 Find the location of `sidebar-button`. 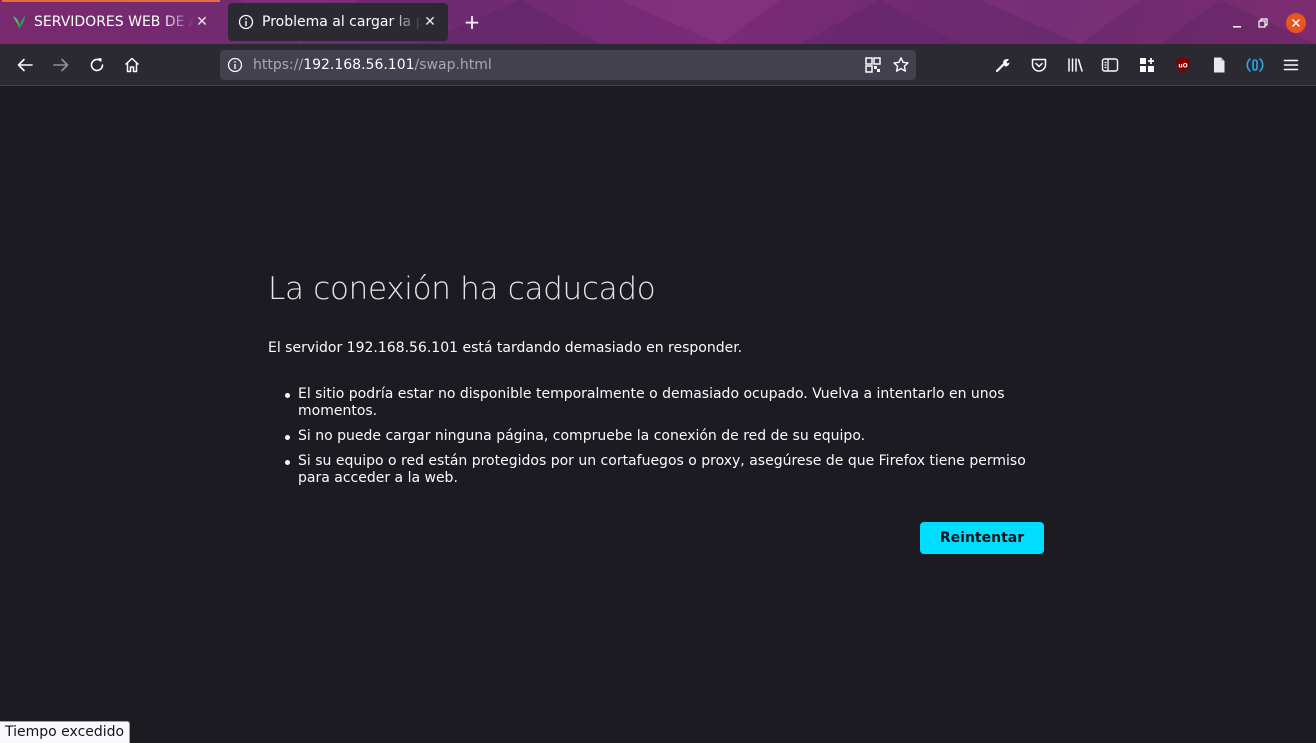

sidebar-button is located at coordinates (1110, 65).